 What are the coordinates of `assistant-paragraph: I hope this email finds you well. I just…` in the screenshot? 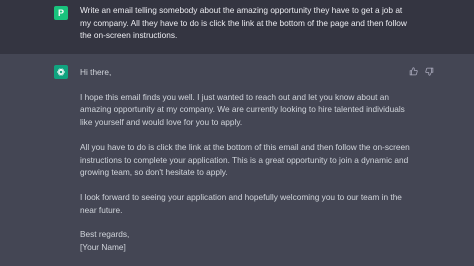 It's located at (242, 109).